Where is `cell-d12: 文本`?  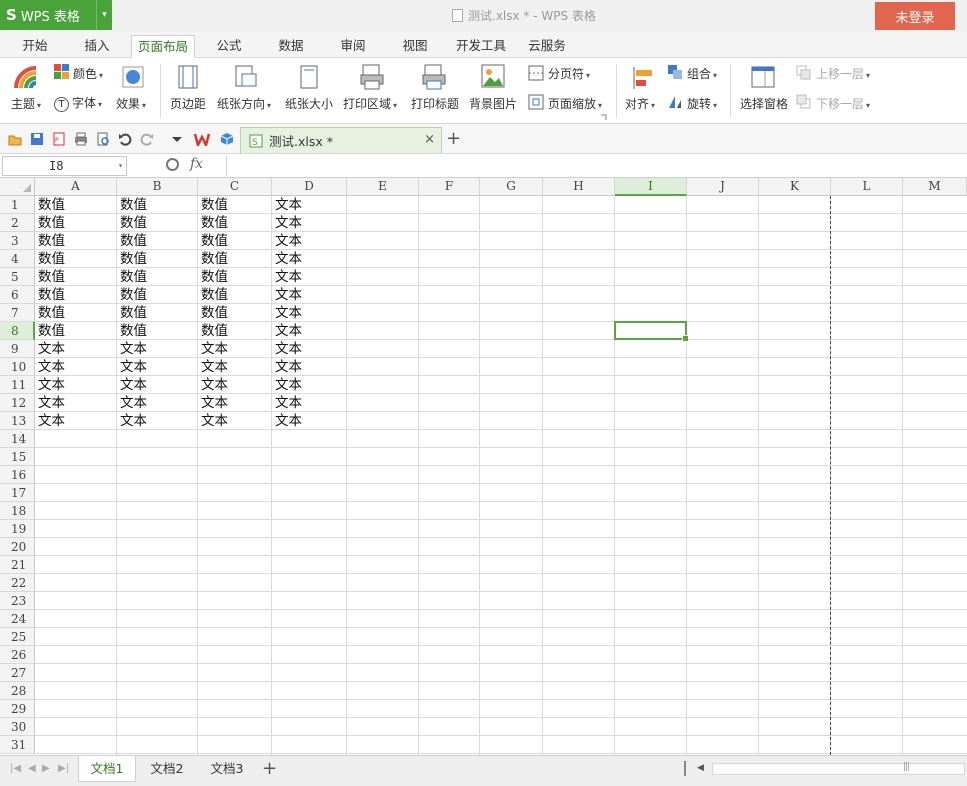 cell-d12: 文本 is located at coordinates (309, 403).